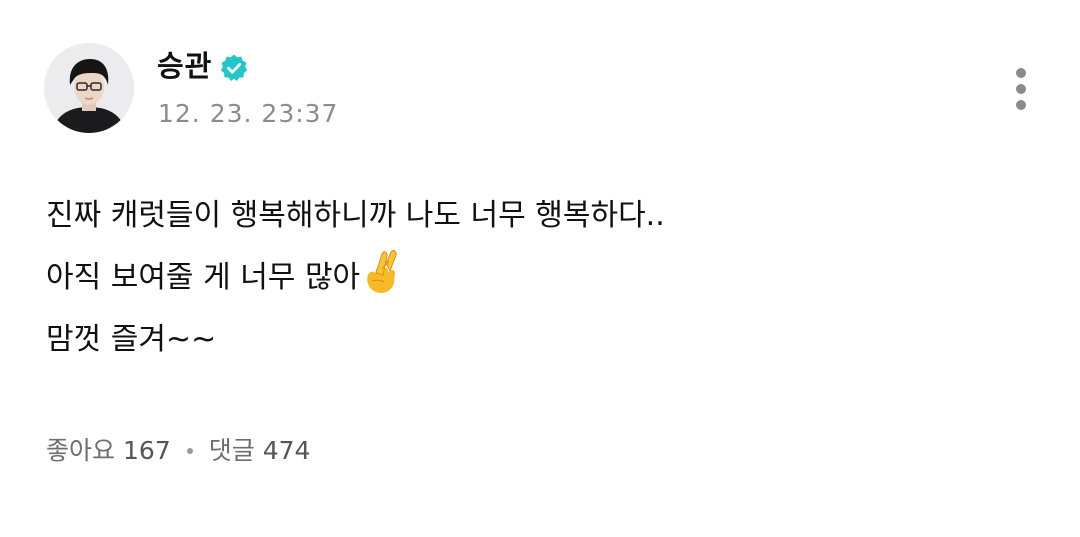 The height and width of the screenshot is (537, 1080). I want to click on likes-count: 좋아요 167, so click(108, 451).